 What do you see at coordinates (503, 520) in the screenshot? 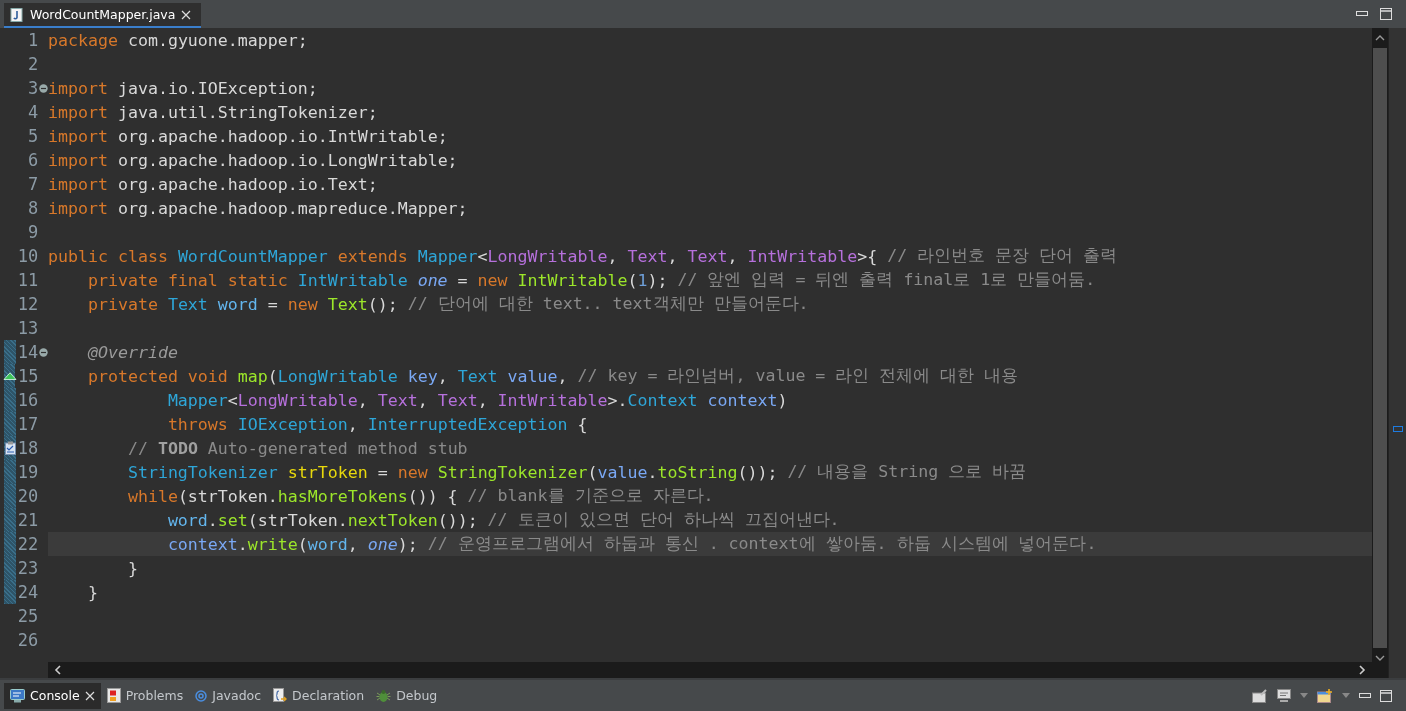
I see `code-line: word.set(strToken.nextToken()); // 토큰이 있으면 단어 하나씩 끄집어낸다.` at bounding box center [503, 520].